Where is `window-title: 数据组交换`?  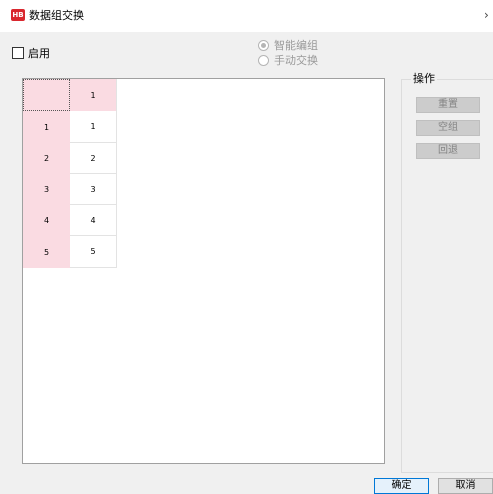 window-title: 数据组交换 is located at coordinates (56, 15).